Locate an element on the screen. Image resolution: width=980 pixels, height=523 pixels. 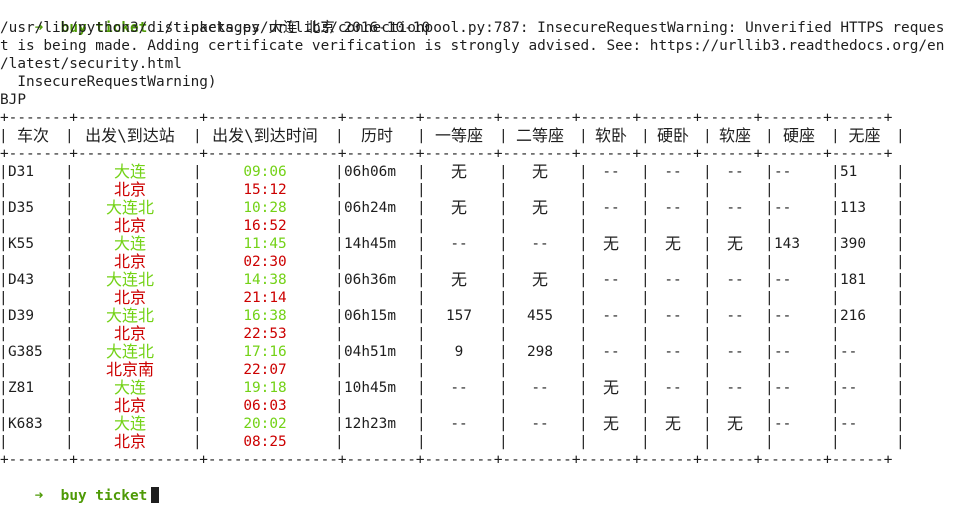
cell-dur: 04h51m is located at coordinates (370, 352).